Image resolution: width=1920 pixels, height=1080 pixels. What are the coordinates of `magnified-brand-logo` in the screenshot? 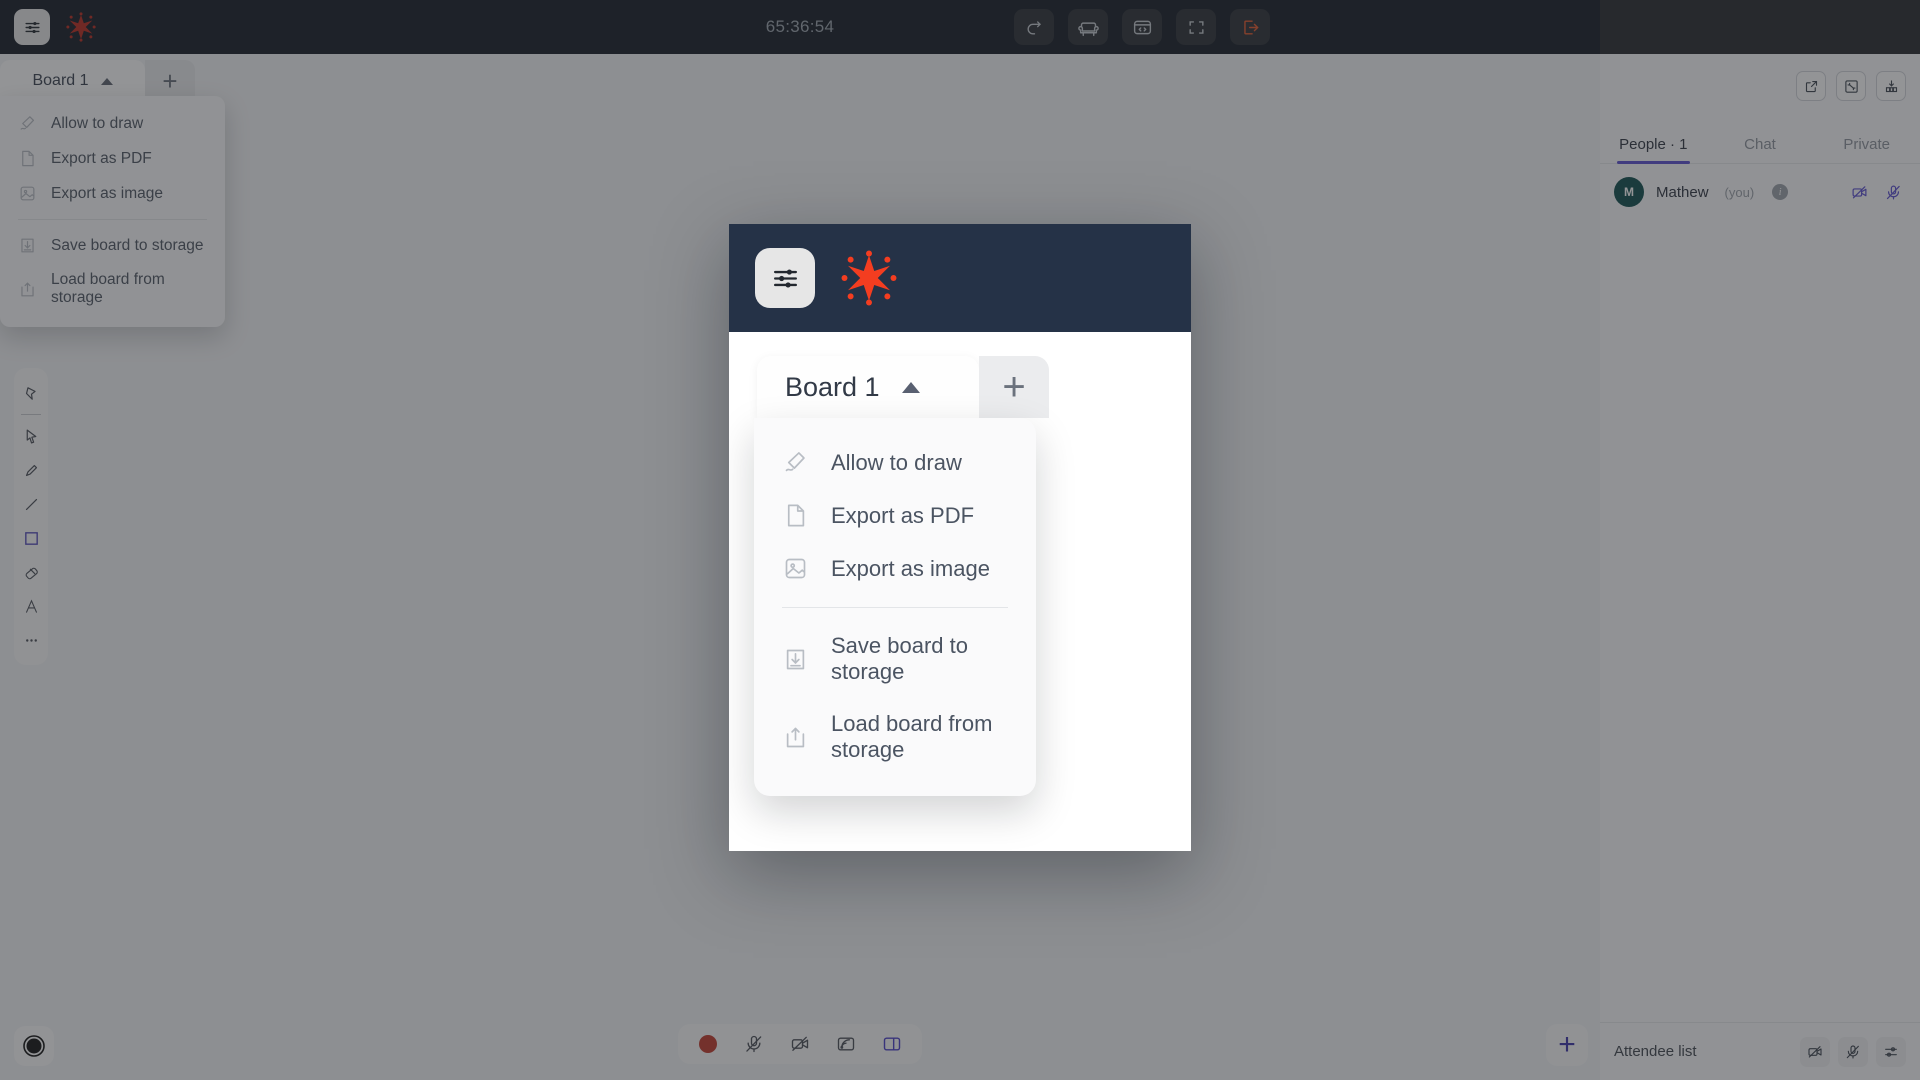 It's located at (869, 278).